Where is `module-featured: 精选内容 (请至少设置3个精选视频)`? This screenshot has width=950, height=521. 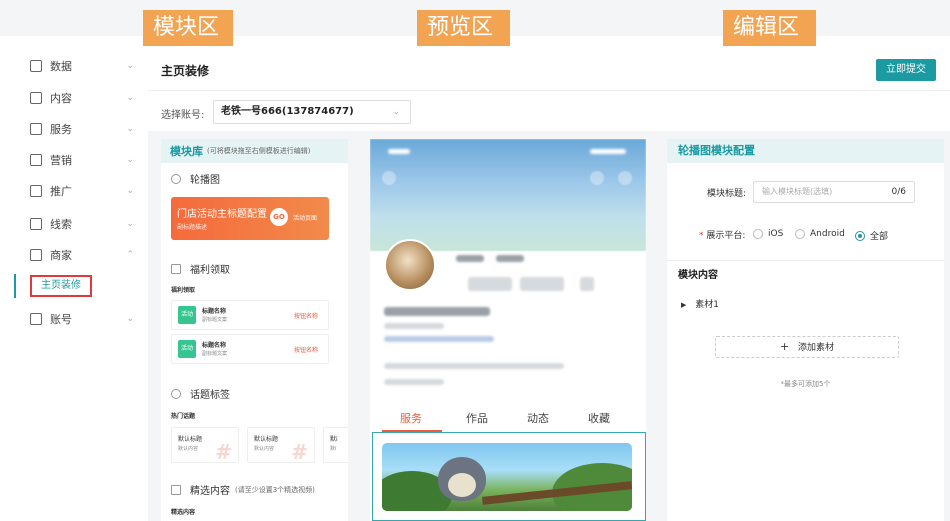 module-featured: 精选内容 (请至少设置3个精选视频) is located at coordinates (243, 489).